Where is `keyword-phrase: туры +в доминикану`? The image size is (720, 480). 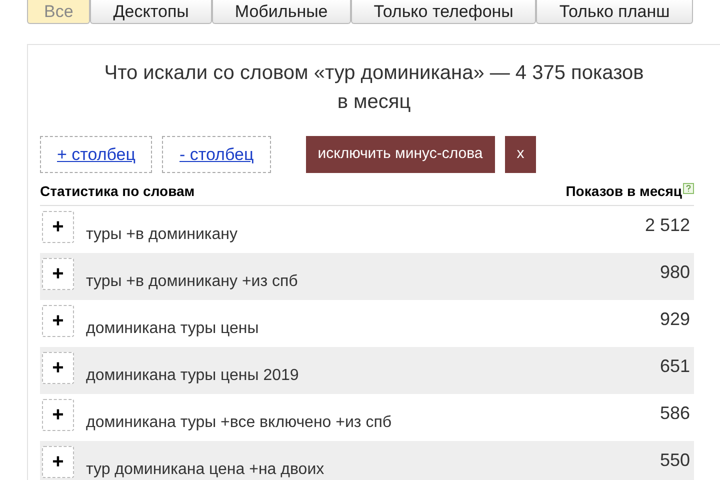
keyword-phrase: туры +в доминикану is located at coordinates (162, 235).